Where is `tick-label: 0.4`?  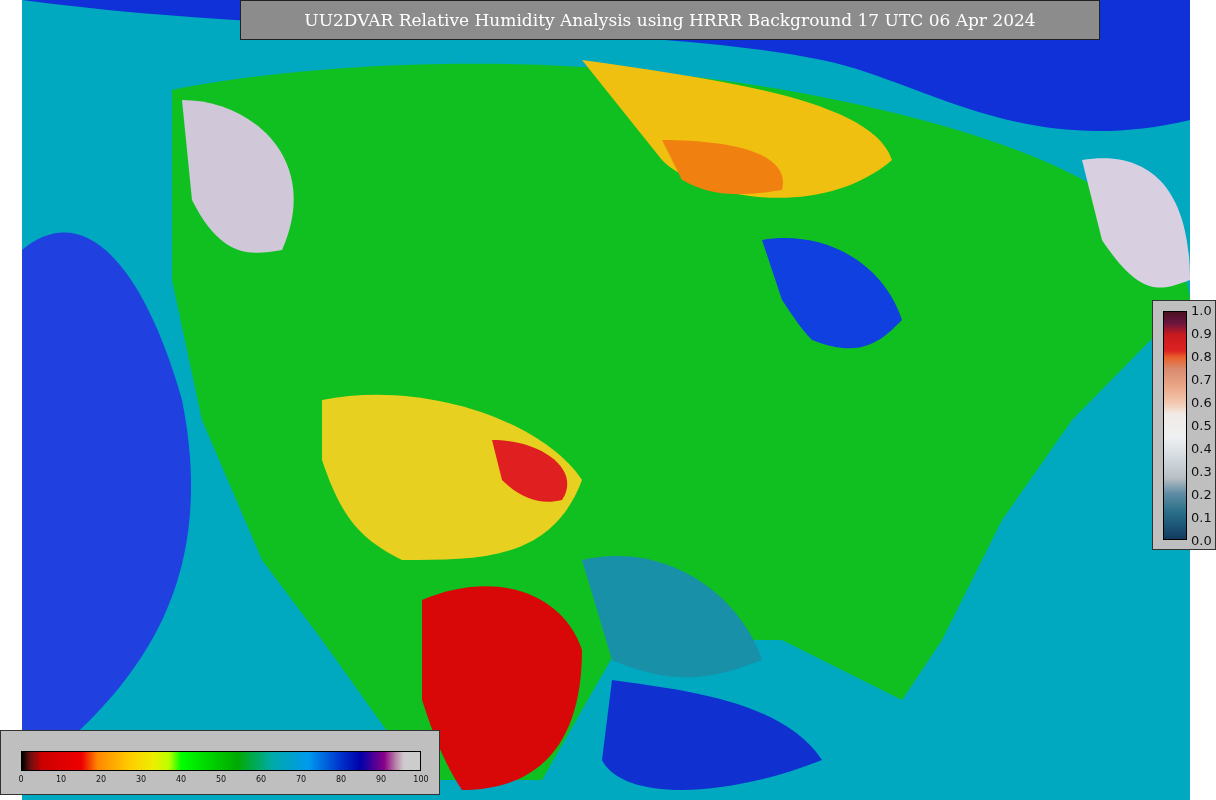 tick-label: 0.4 is located at coordinates (1201, 448).